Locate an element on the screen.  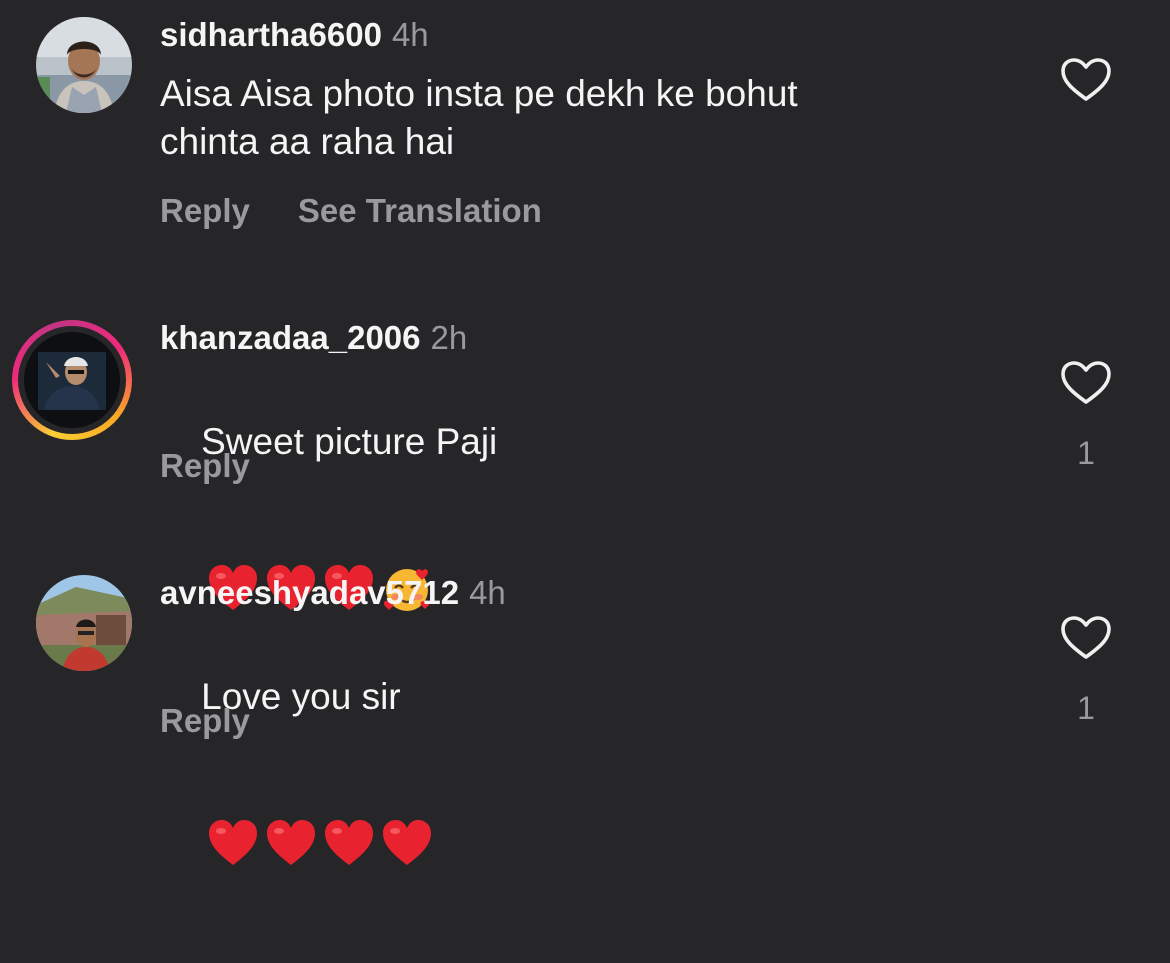
timestamp: 2h is located at coordinates (449, 337).